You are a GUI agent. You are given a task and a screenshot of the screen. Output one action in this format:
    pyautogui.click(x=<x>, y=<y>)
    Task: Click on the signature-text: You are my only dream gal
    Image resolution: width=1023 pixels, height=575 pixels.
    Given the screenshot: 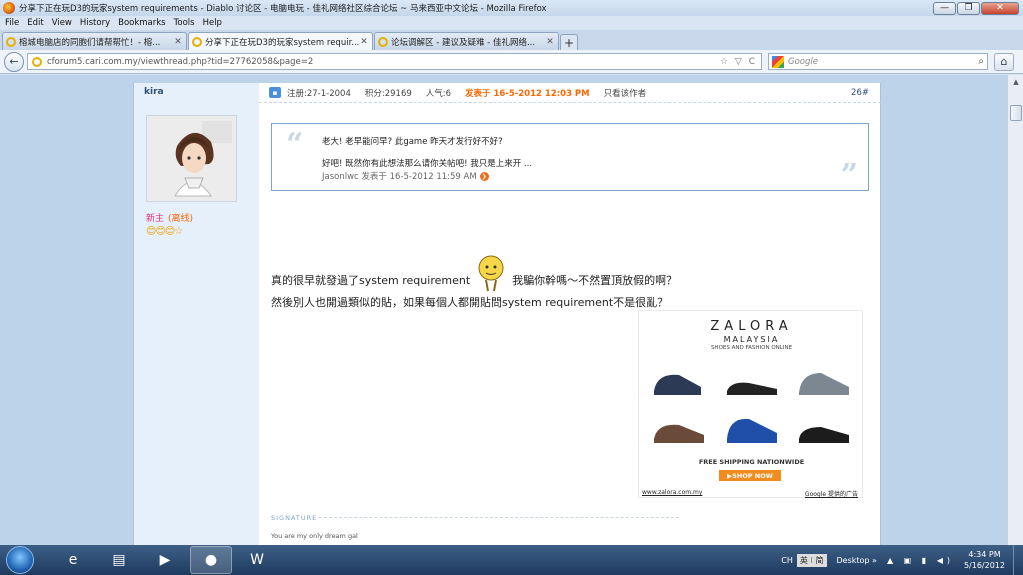 What is the action you would take?
    pyautogui.click(x=314, y=536)
    